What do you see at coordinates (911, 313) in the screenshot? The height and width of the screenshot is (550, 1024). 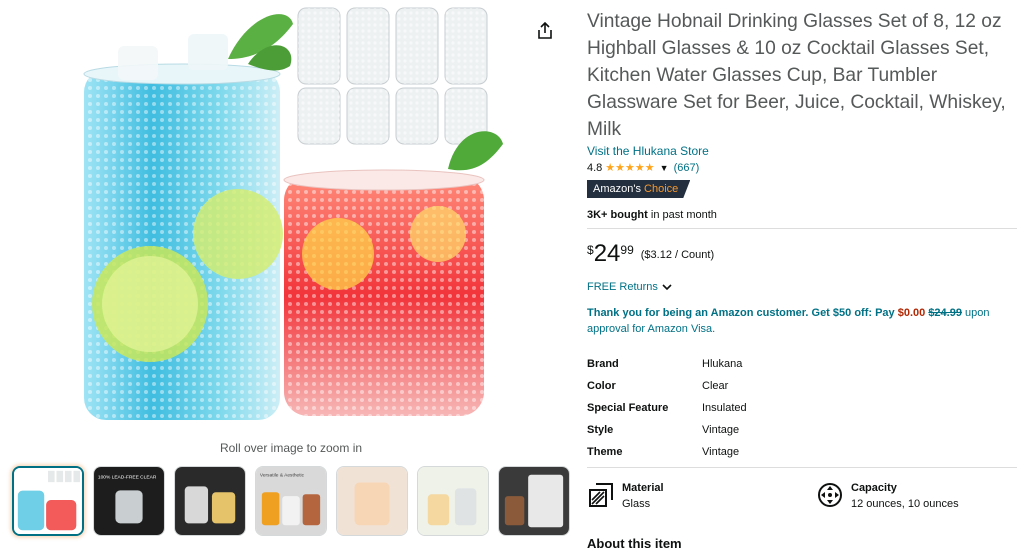 I see `promo-pay-amount: $0.00` at bounding box center [911, 313].